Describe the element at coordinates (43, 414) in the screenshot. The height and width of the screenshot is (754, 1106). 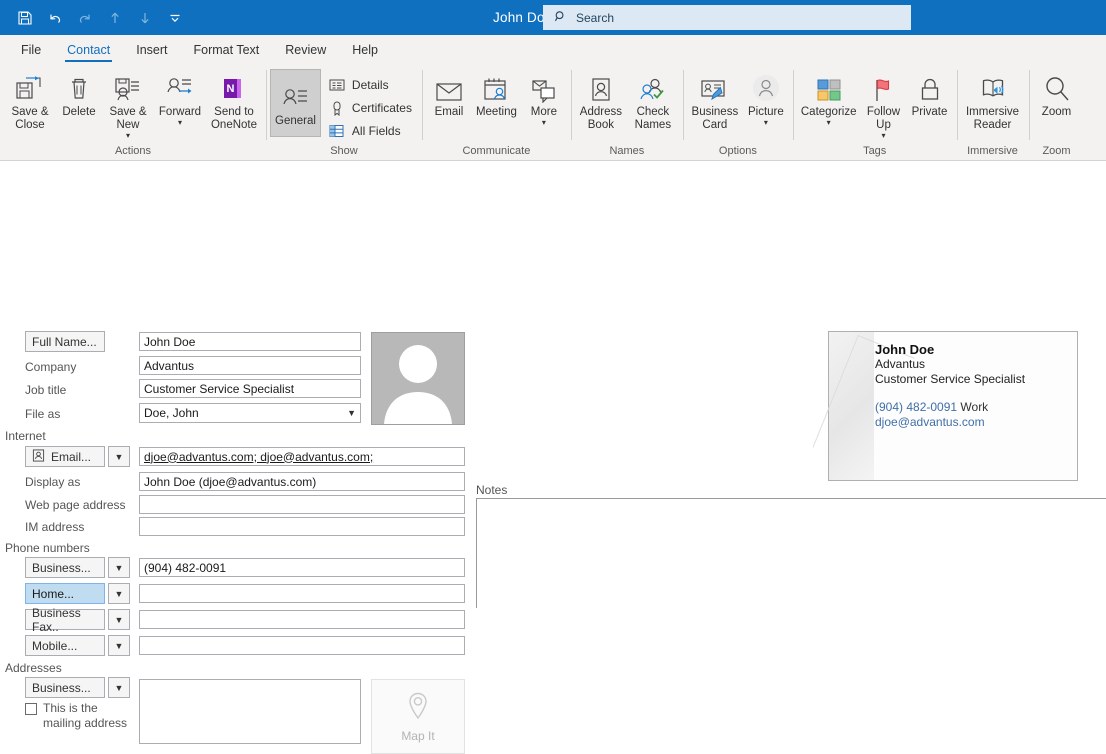
I see `file-as-label: File as` at that location.